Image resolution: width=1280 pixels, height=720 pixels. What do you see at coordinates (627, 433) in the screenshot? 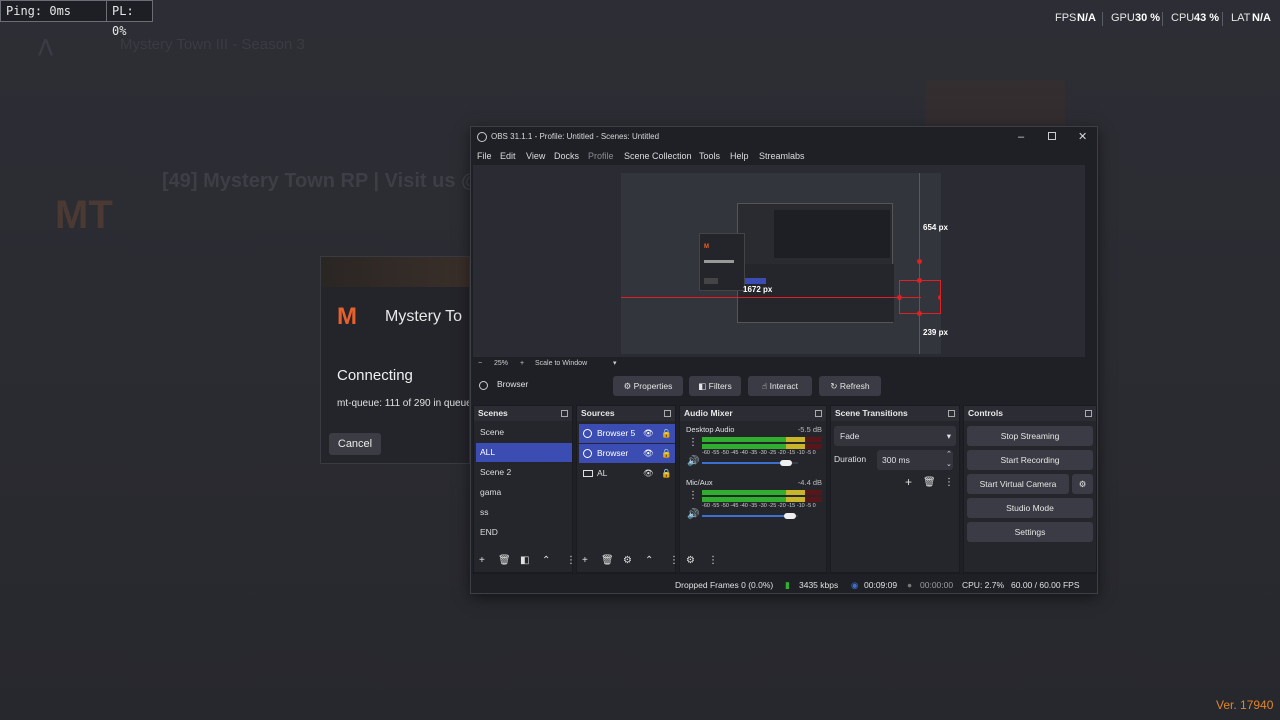
I see `source-item-selected: Browser 5 👁 🔒` at bounding box center [627, 433].